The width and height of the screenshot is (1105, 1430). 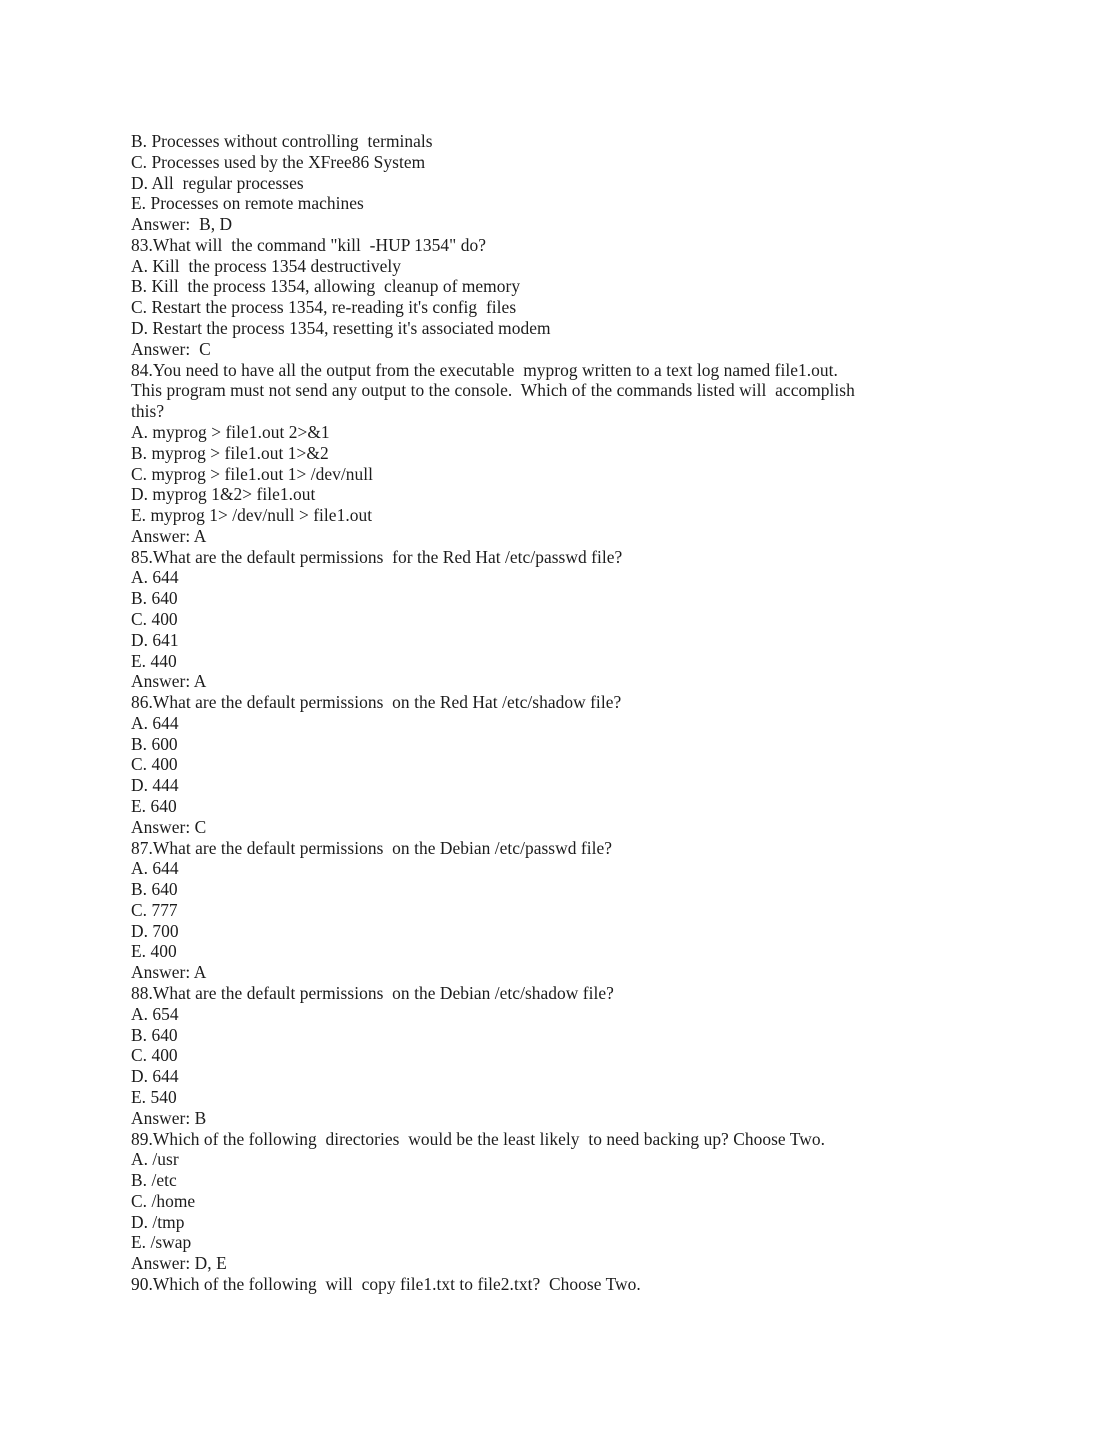 What do you see at coordinates (155, 639) in the screenshot?
I see `question-85-option-d: D. 641` at bounding box center [155, 639].